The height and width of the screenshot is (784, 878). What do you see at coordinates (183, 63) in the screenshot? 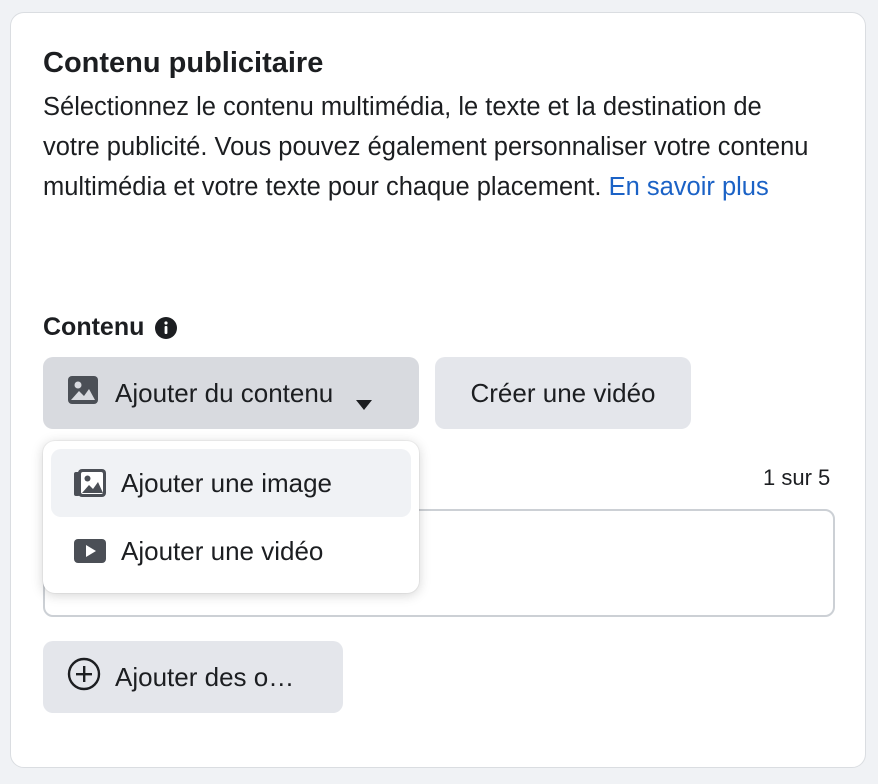
I see `section-title: Contenu publicitaire` at bounding box center [183, 63].